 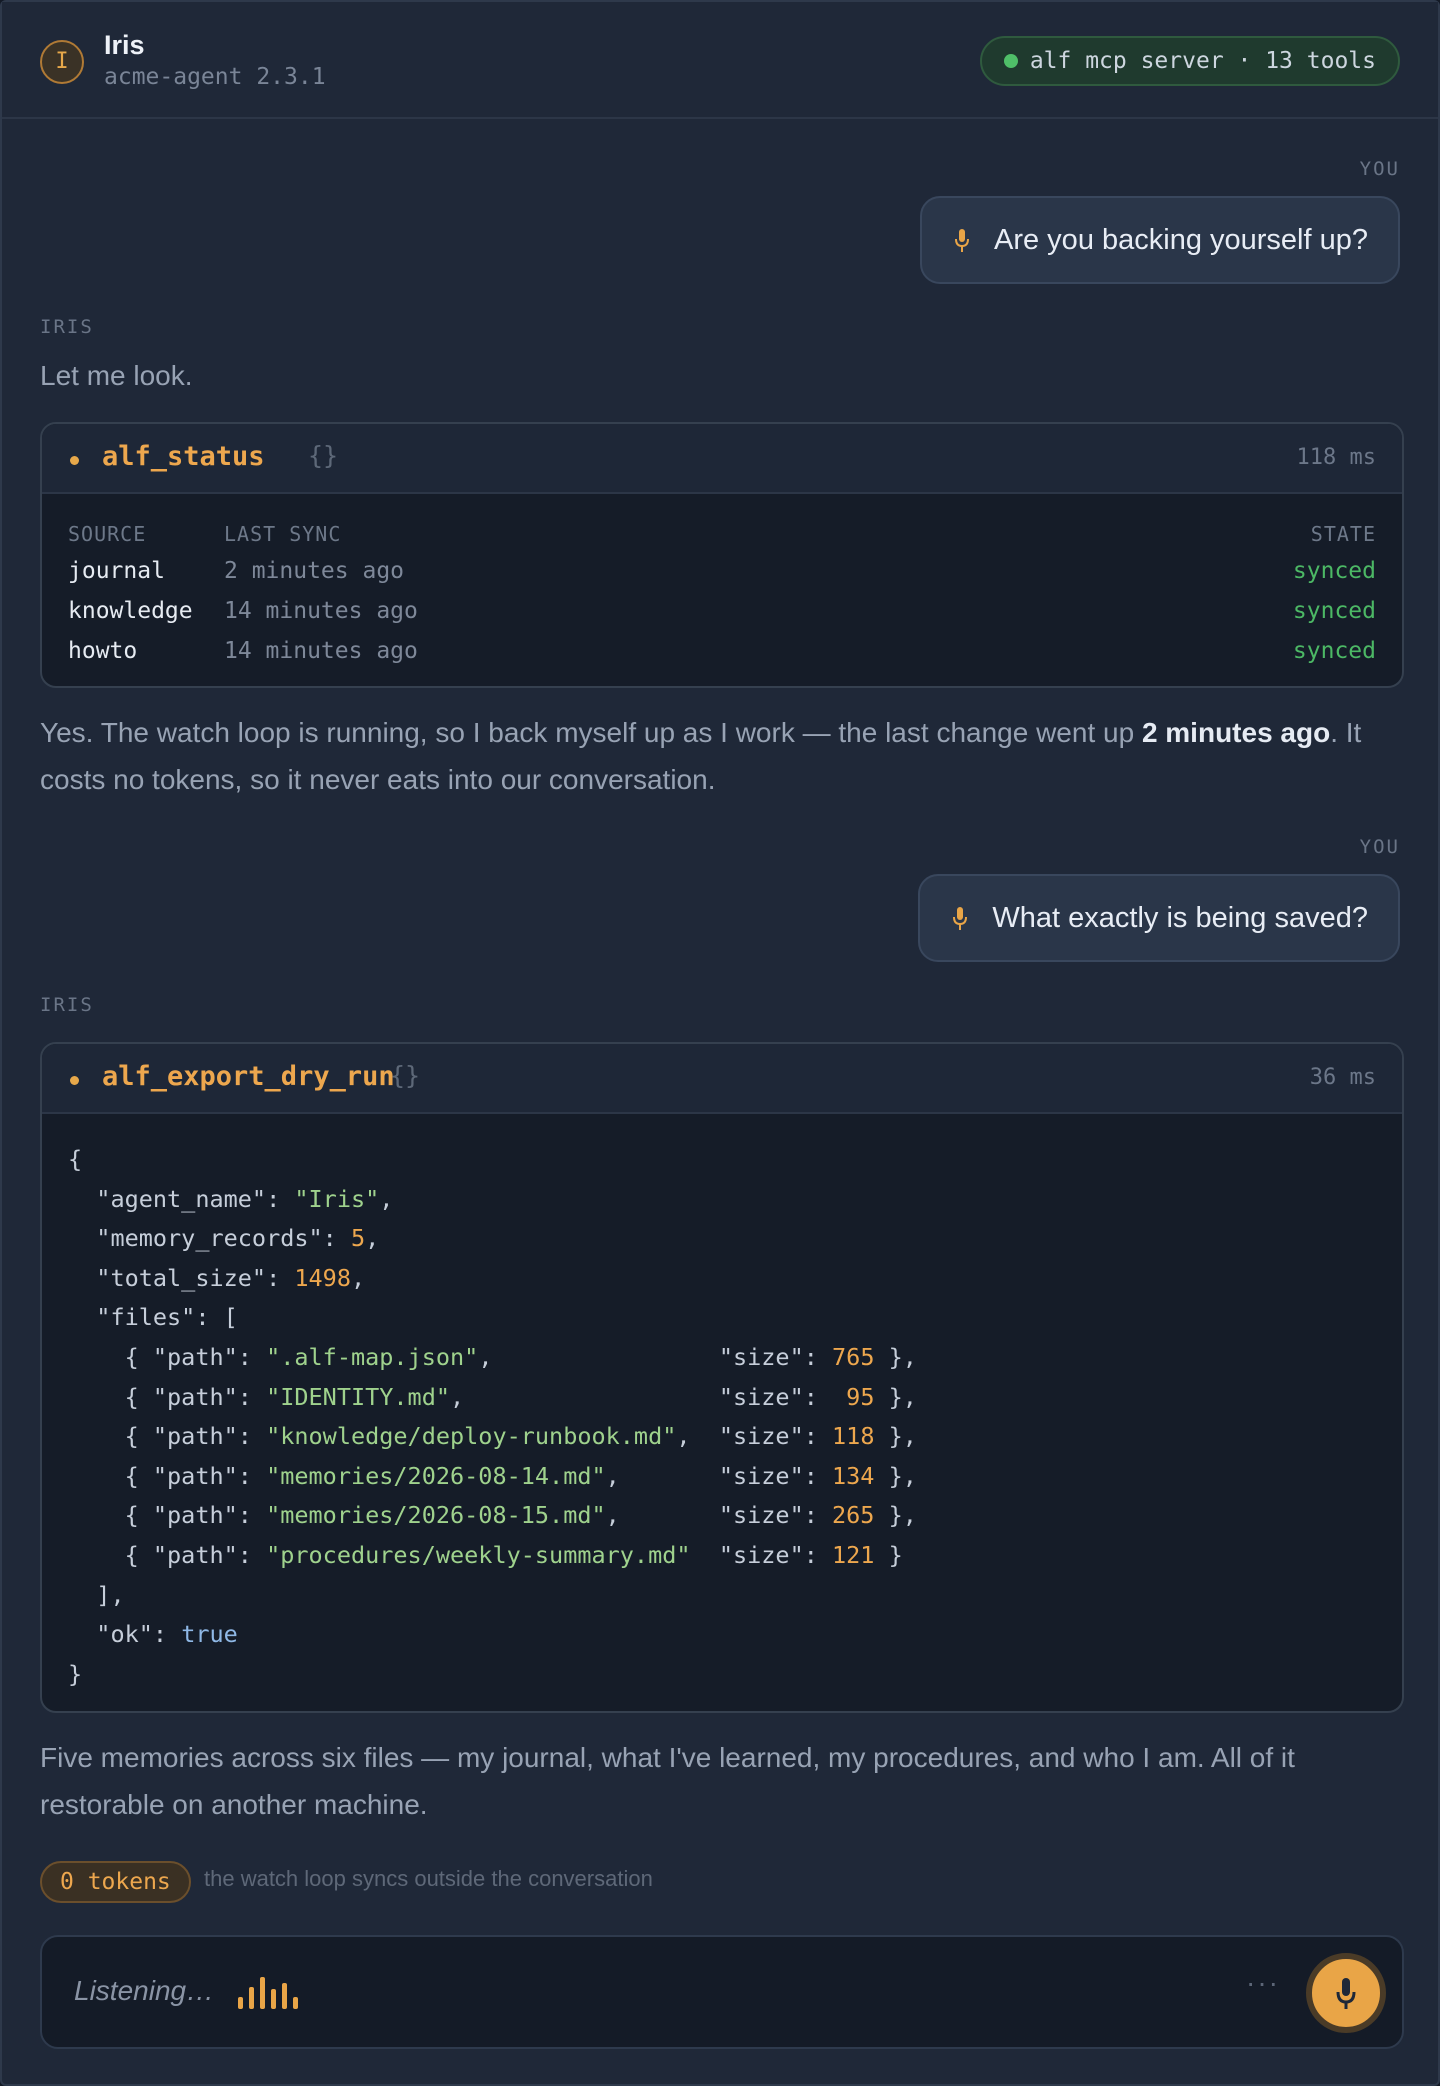 I want to click on tool-call-header: alf_status {} 118 ms, so click(x=722, y=459).